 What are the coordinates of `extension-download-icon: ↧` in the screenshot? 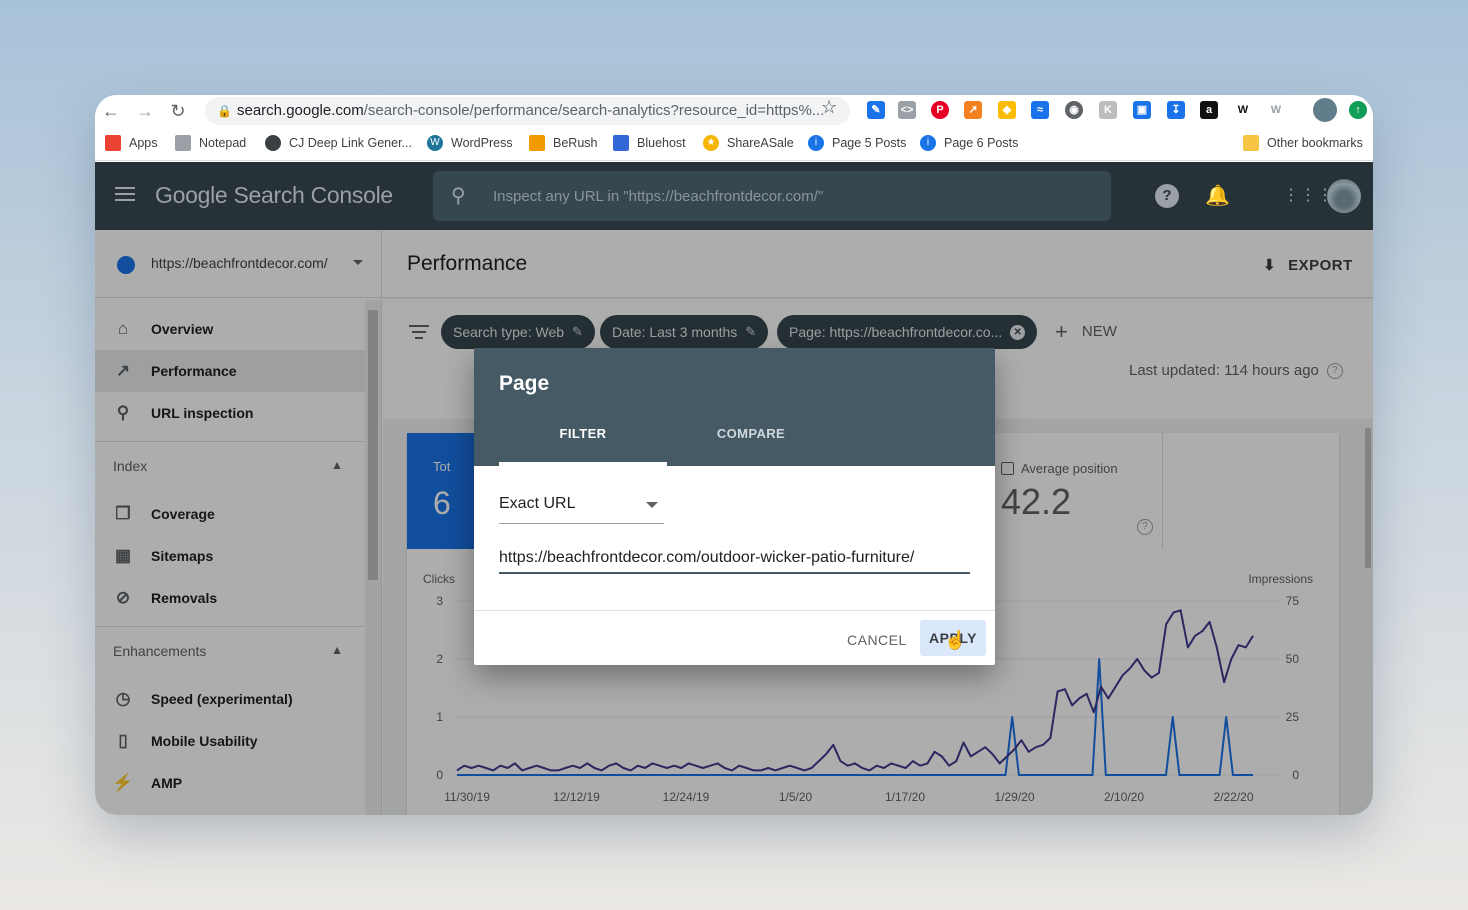 It's located at (1176, 110).